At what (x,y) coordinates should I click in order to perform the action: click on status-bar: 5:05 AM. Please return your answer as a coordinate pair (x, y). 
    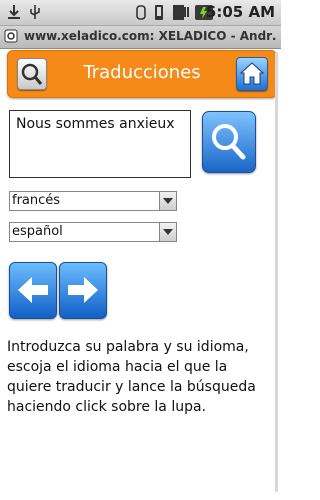
    Looking at the image, I should click on (140, 13).